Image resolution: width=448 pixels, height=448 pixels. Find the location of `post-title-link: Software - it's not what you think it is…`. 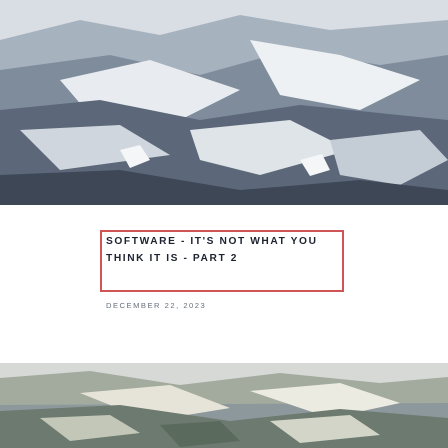

post-title-link: Software - it's not what you think it is… is located at coordinates (225, 250).